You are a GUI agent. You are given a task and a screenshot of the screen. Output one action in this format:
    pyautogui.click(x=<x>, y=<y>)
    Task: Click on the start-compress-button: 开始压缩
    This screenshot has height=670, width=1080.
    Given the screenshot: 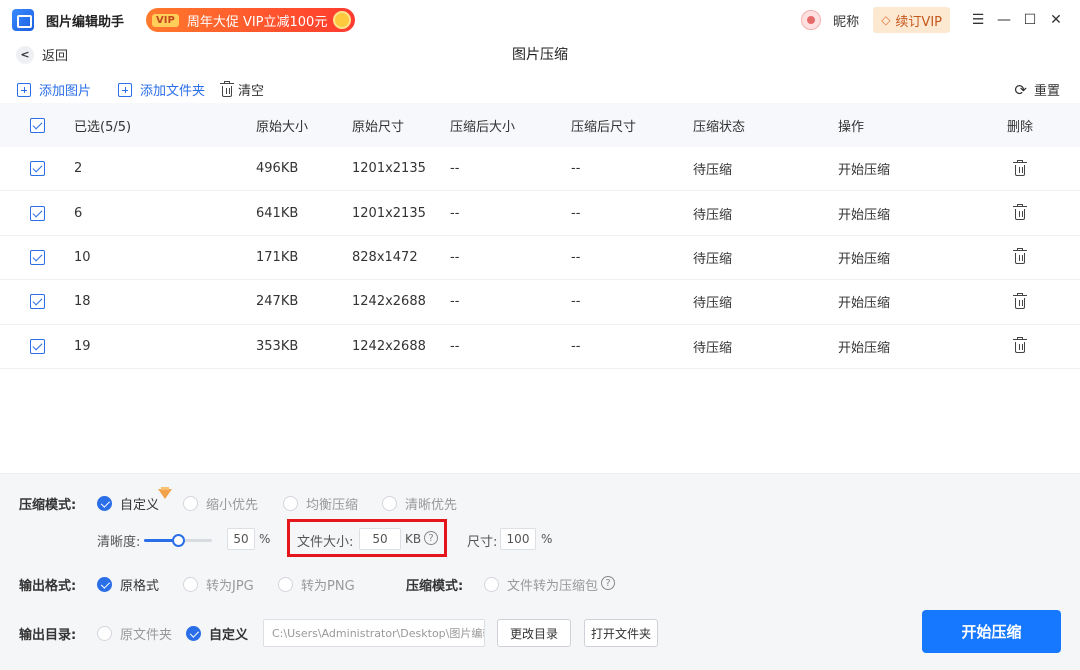 What is the action you would take?
    pyautogui.click(x=991, y=631)
    